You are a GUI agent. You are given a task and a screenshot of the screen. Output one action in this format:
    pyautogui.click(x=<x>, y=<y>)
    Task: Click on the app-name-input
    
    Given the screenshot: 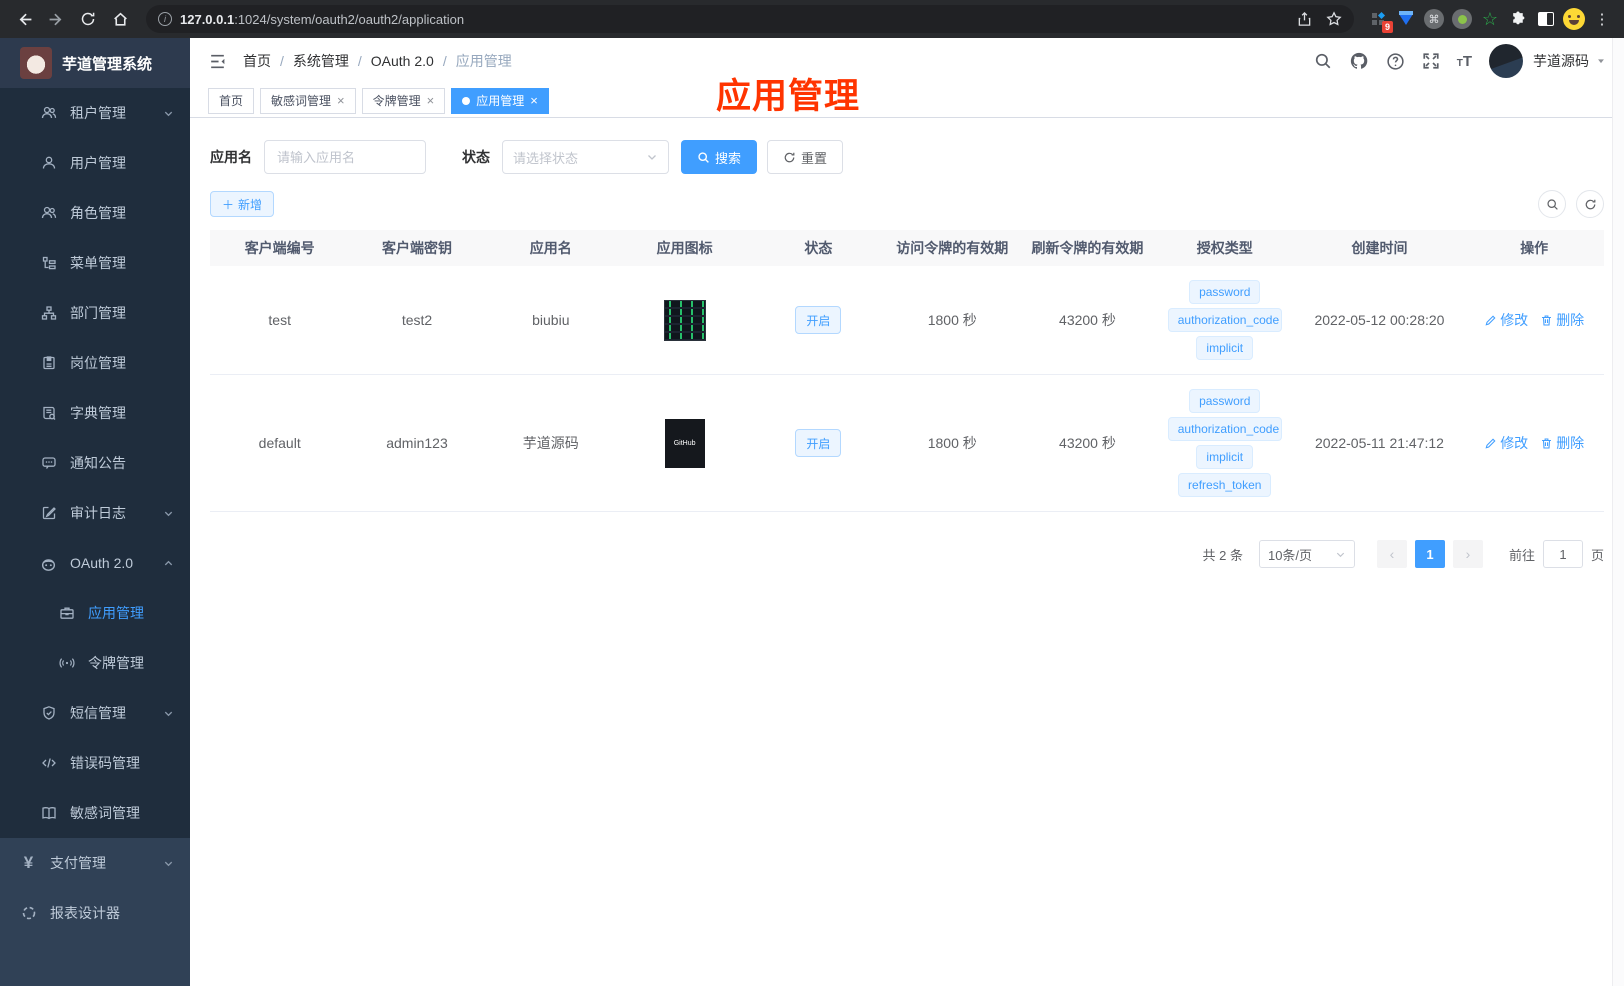 What is the action you would take?
    pyautogui.click(x=345, y=157)
    